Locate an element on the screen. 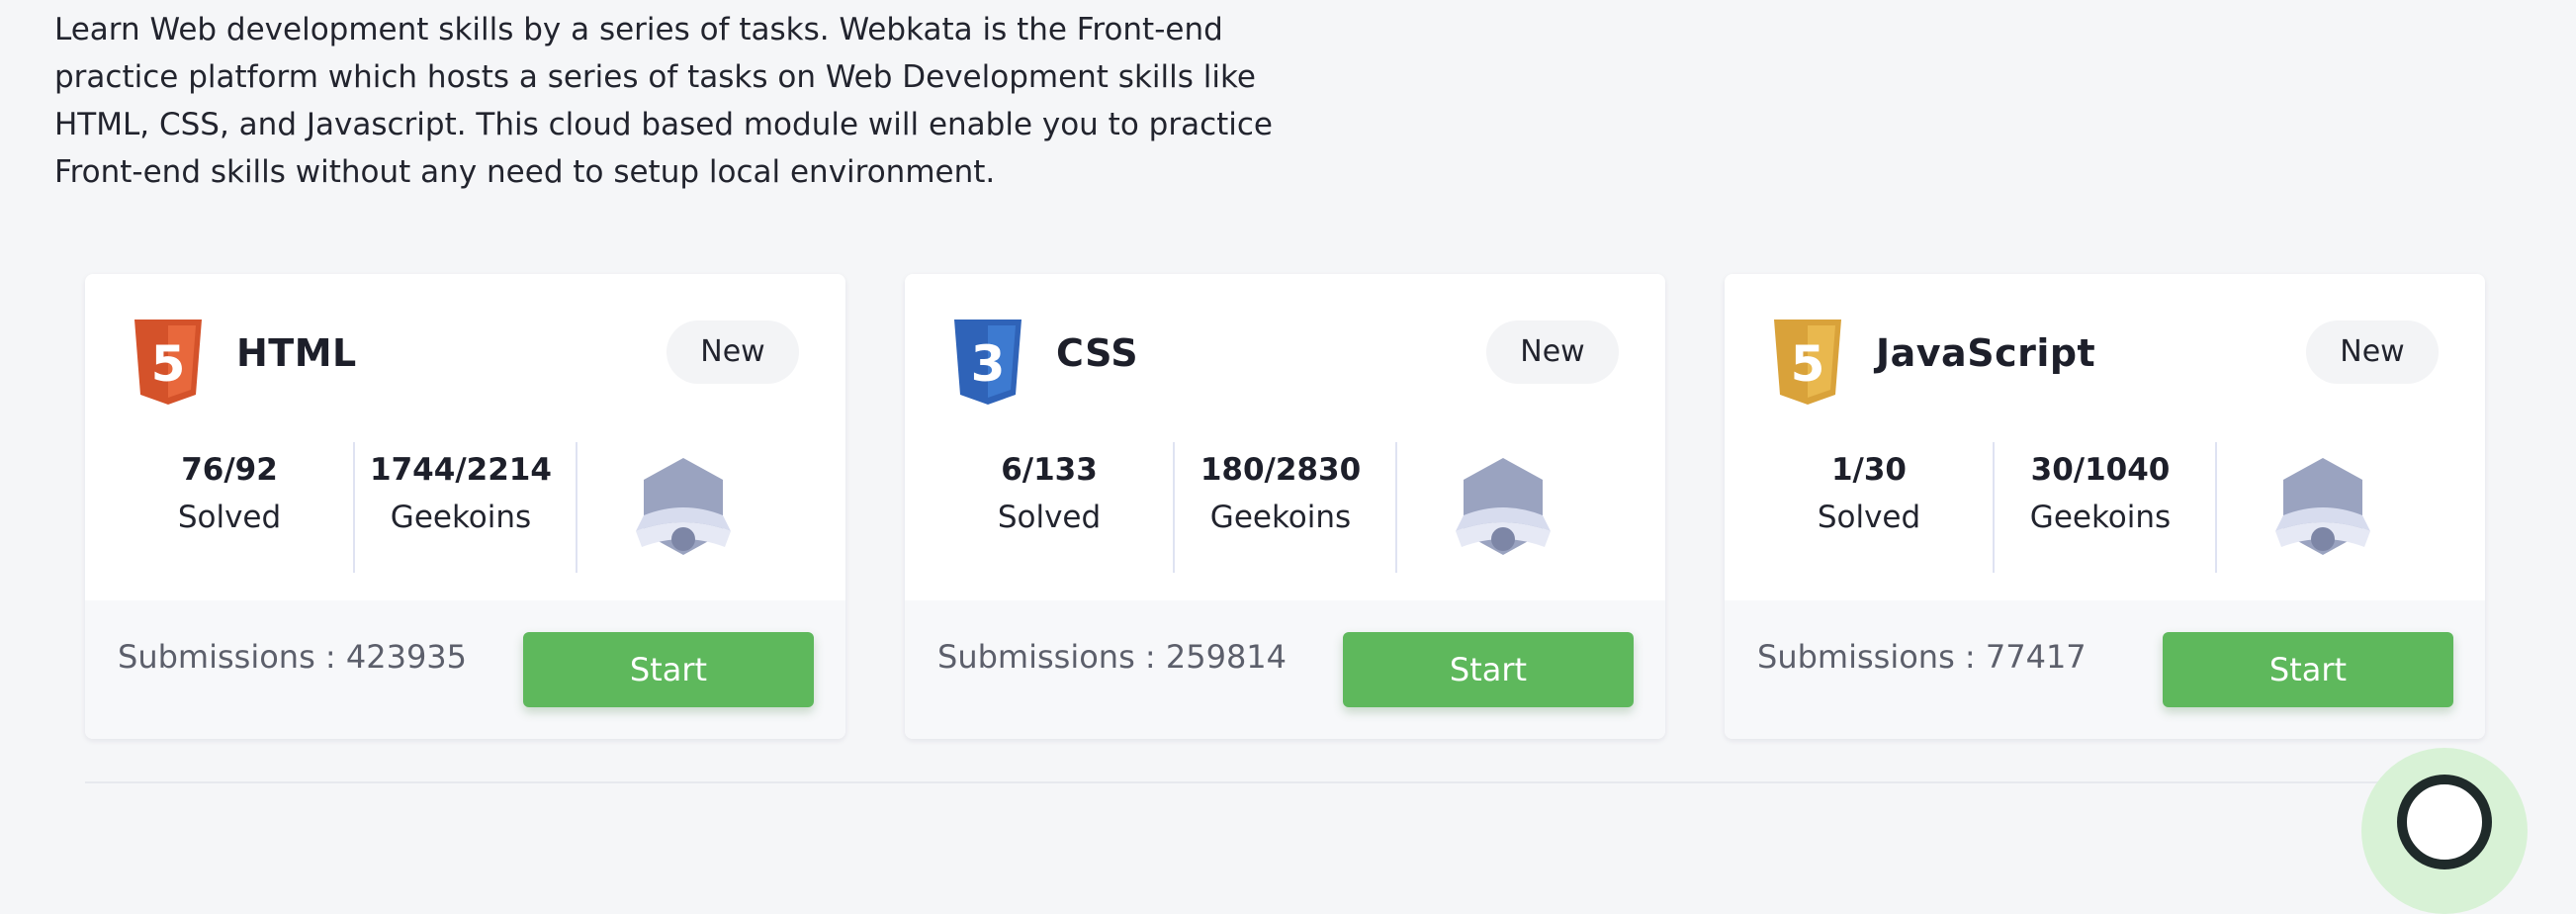 The width and height of the screenshot is (2576, 914). submissions-count: Submissions : 259814 is located at coordinates (1112, 657).